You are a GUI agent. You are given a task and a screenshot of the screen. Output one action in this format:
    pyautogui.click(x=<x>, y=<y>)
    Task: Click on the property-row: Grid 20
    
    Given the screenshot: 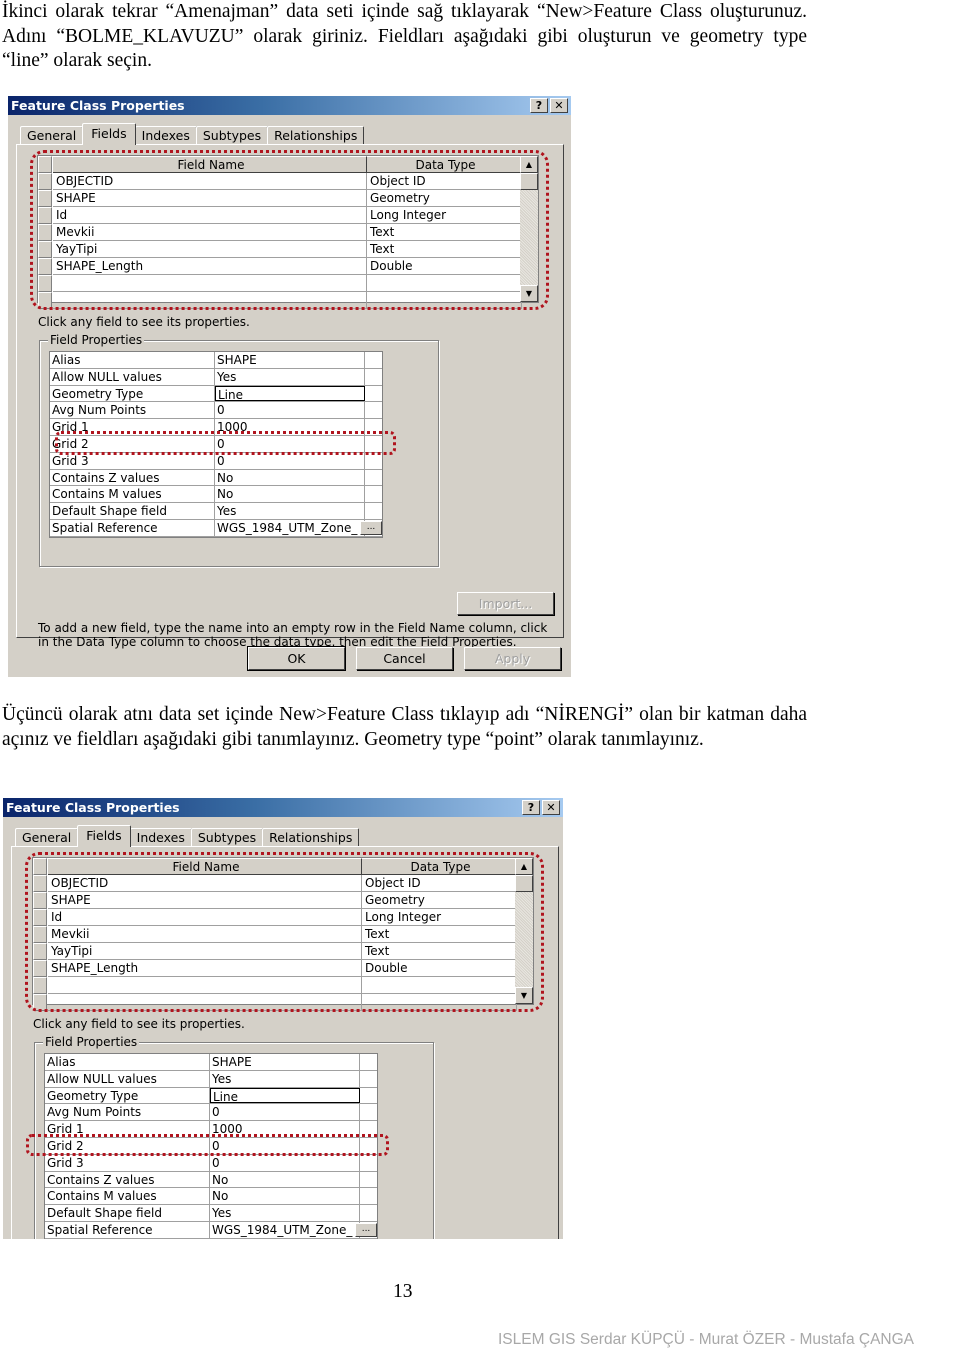 What is the action you would take?
    pyautogui.click(x=216, y=444)
    